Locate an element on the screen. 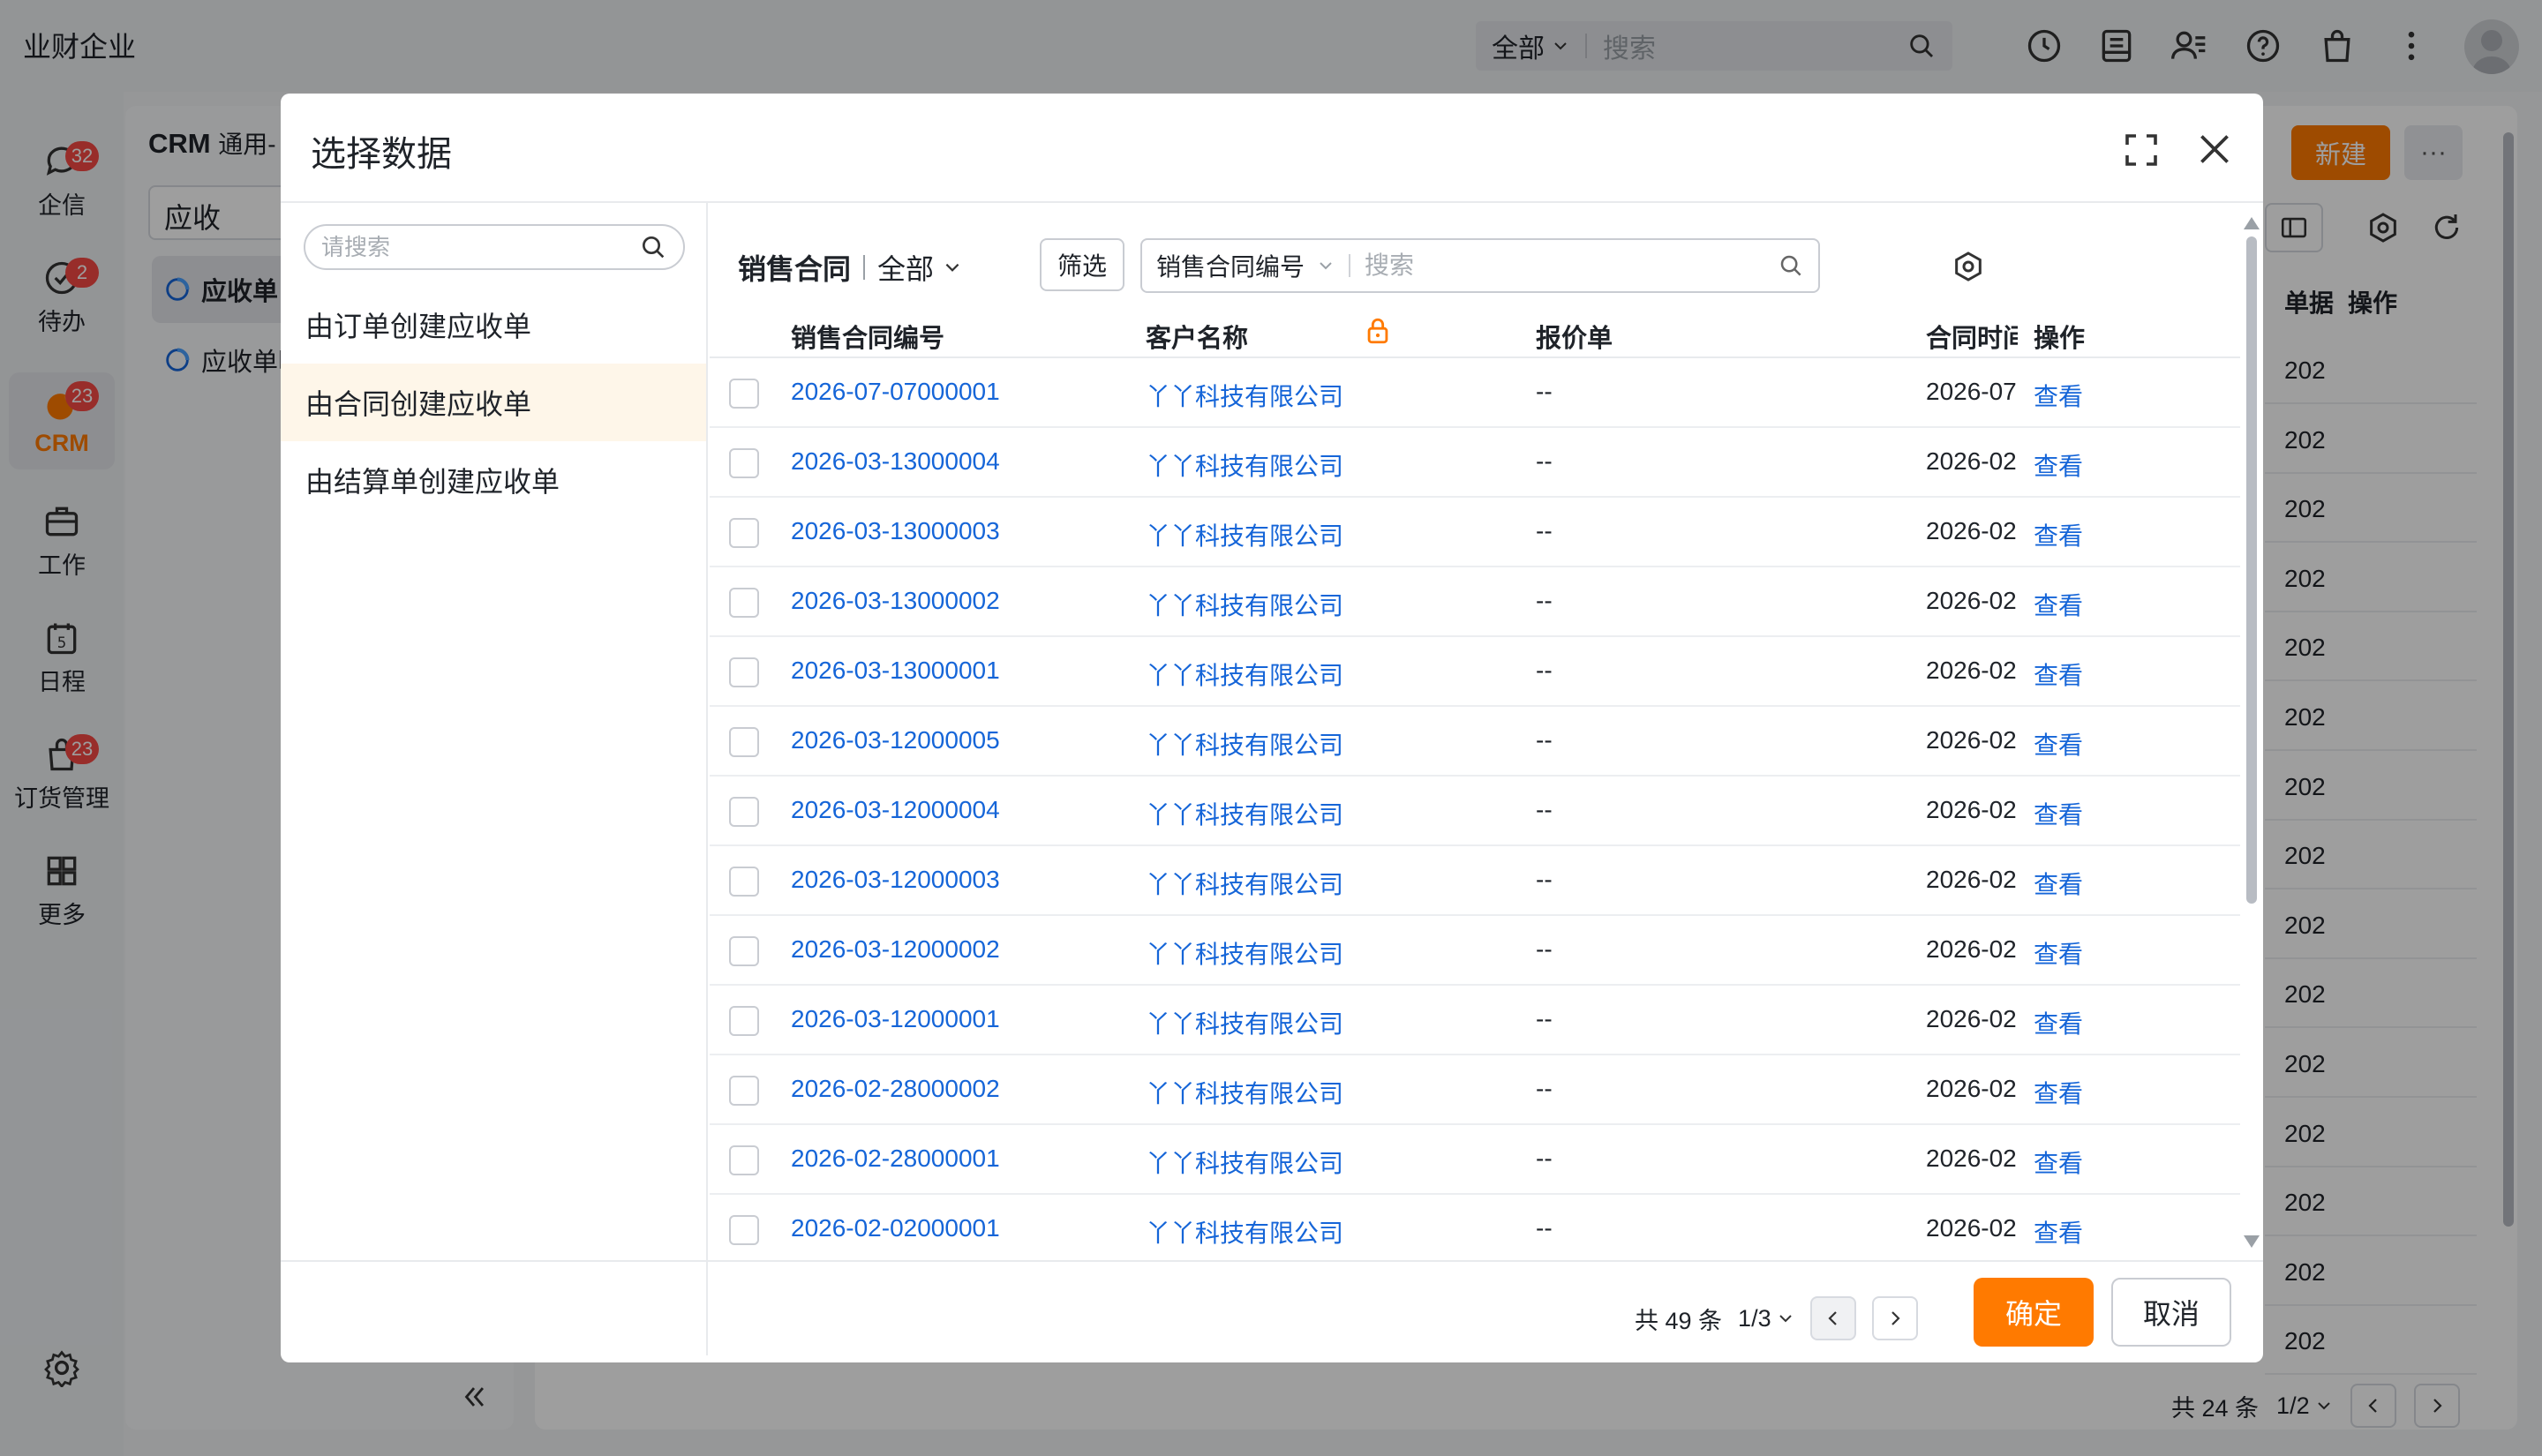  table-search: 销售合同编号 is located at coordinates (1480, 265).